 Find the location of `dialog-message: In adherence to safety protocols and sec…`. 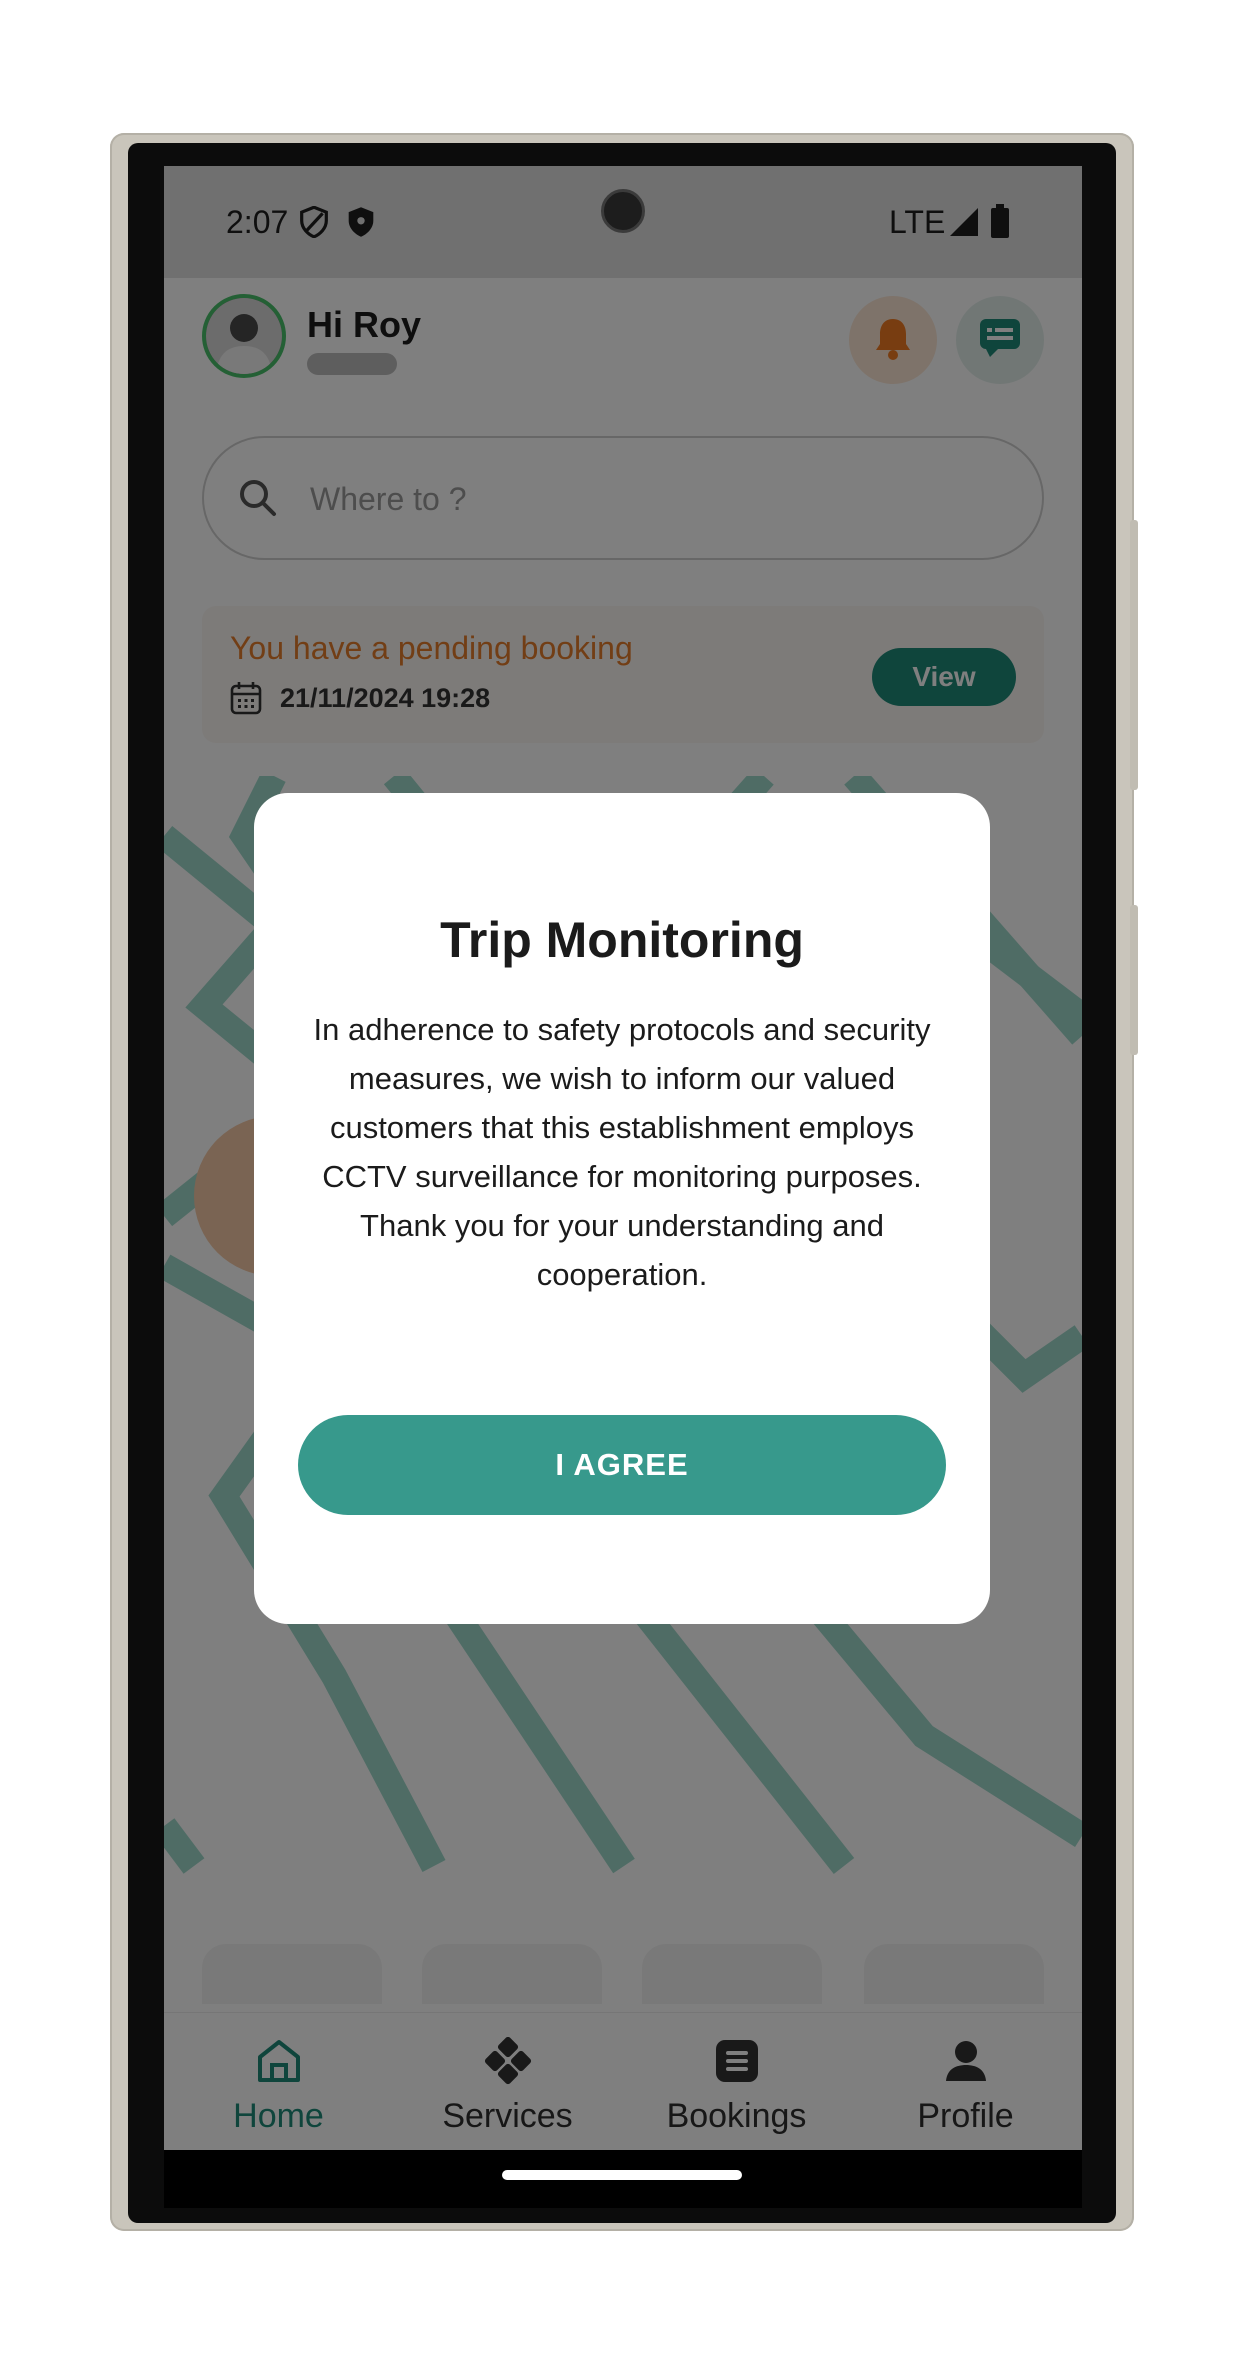

dialog-message: In adherence to safety protocols and sec… is located at coordinates (622, 1152).